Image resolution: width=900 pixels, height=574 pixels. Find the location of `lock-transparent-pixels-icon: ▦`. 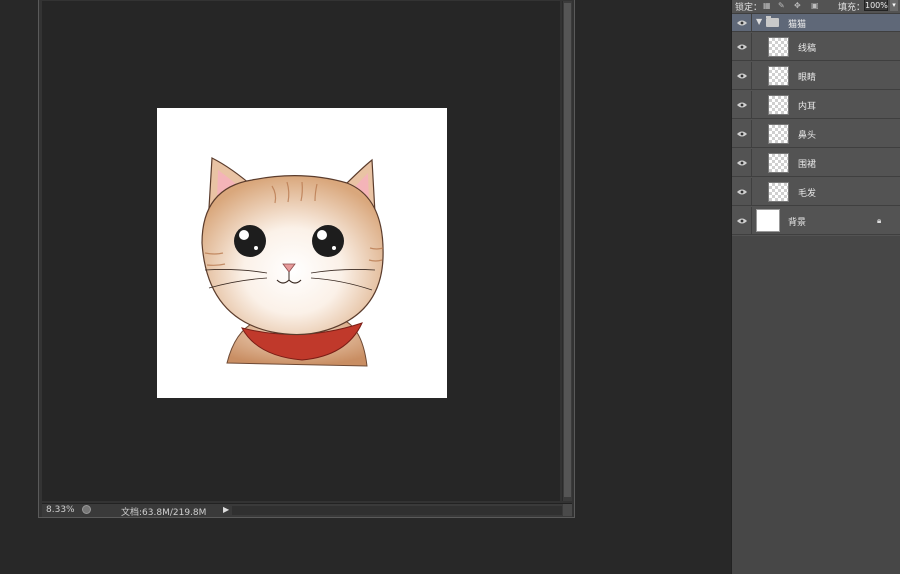

lock-transparent-pixels-icon: ▦ is located at coordinates (767, 5).